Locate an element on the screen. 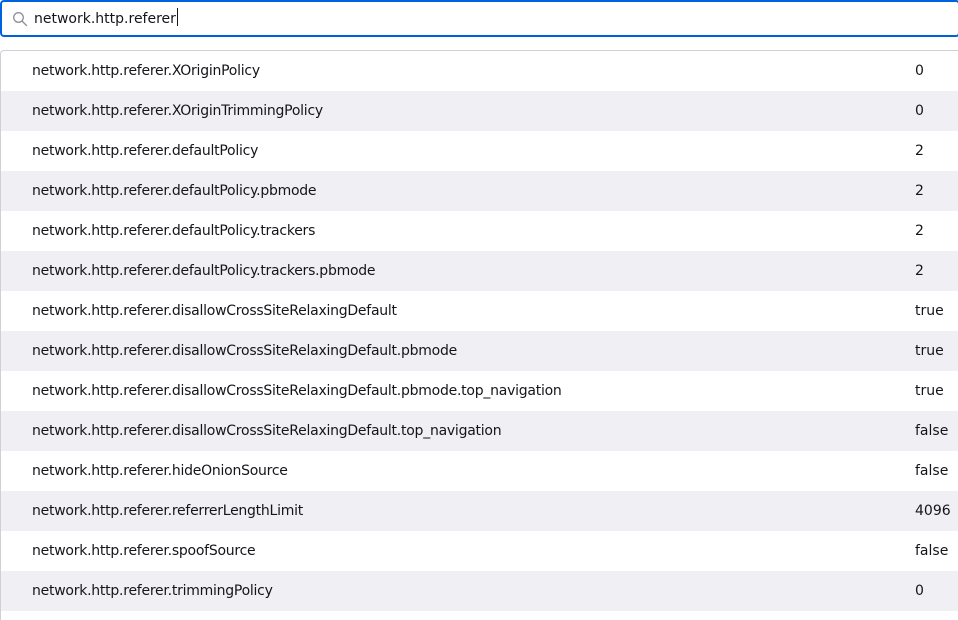 The height and width of the screenshot is (620, 958). text-caret is located at coordinates (177, 17).